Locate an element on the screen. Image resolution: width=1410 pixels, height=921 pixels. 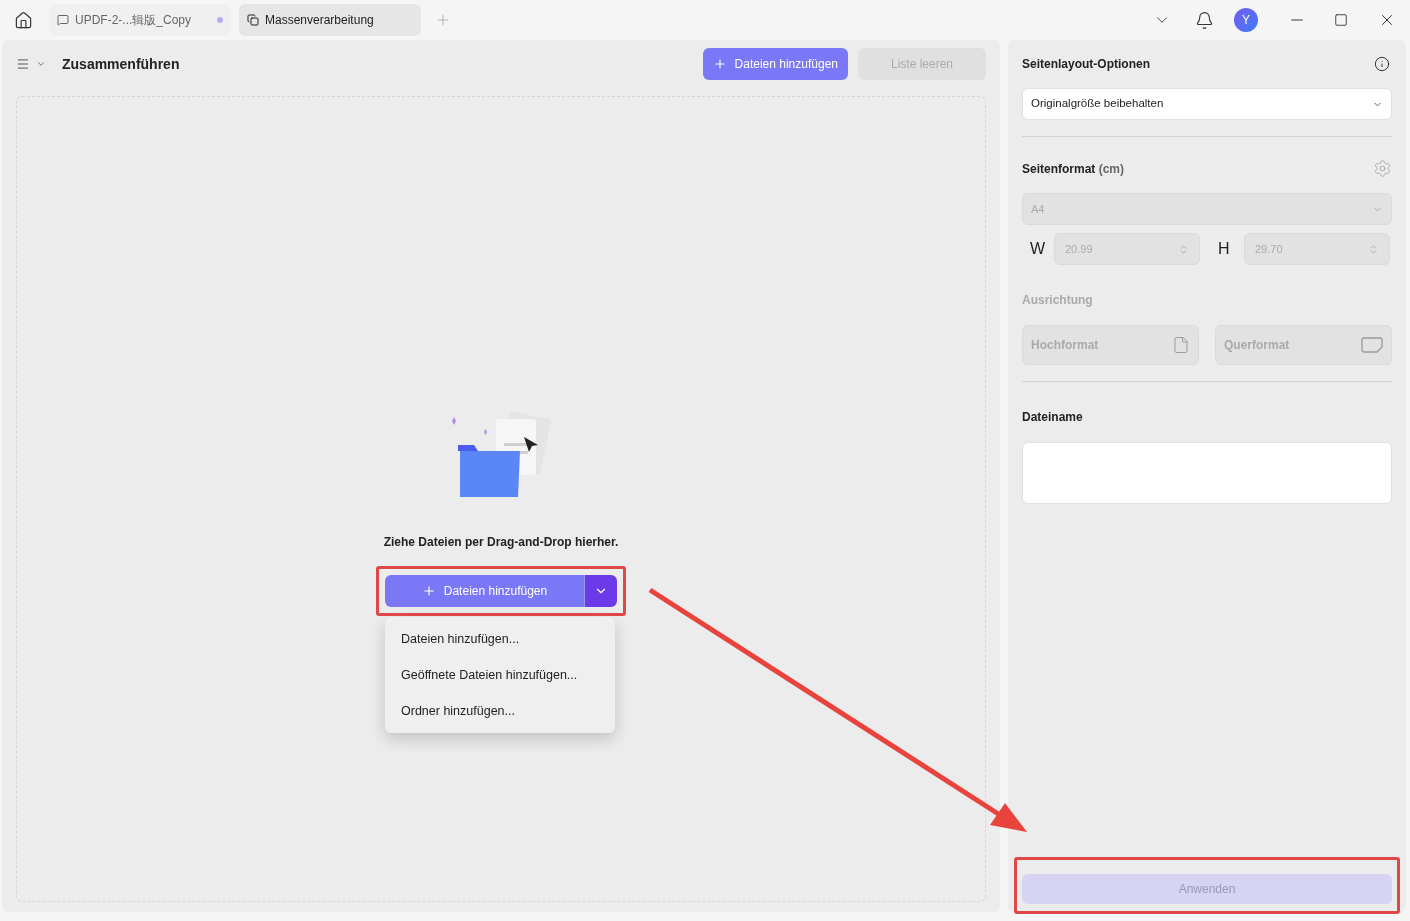
width-label: W is located at coordinates (1038, 249).